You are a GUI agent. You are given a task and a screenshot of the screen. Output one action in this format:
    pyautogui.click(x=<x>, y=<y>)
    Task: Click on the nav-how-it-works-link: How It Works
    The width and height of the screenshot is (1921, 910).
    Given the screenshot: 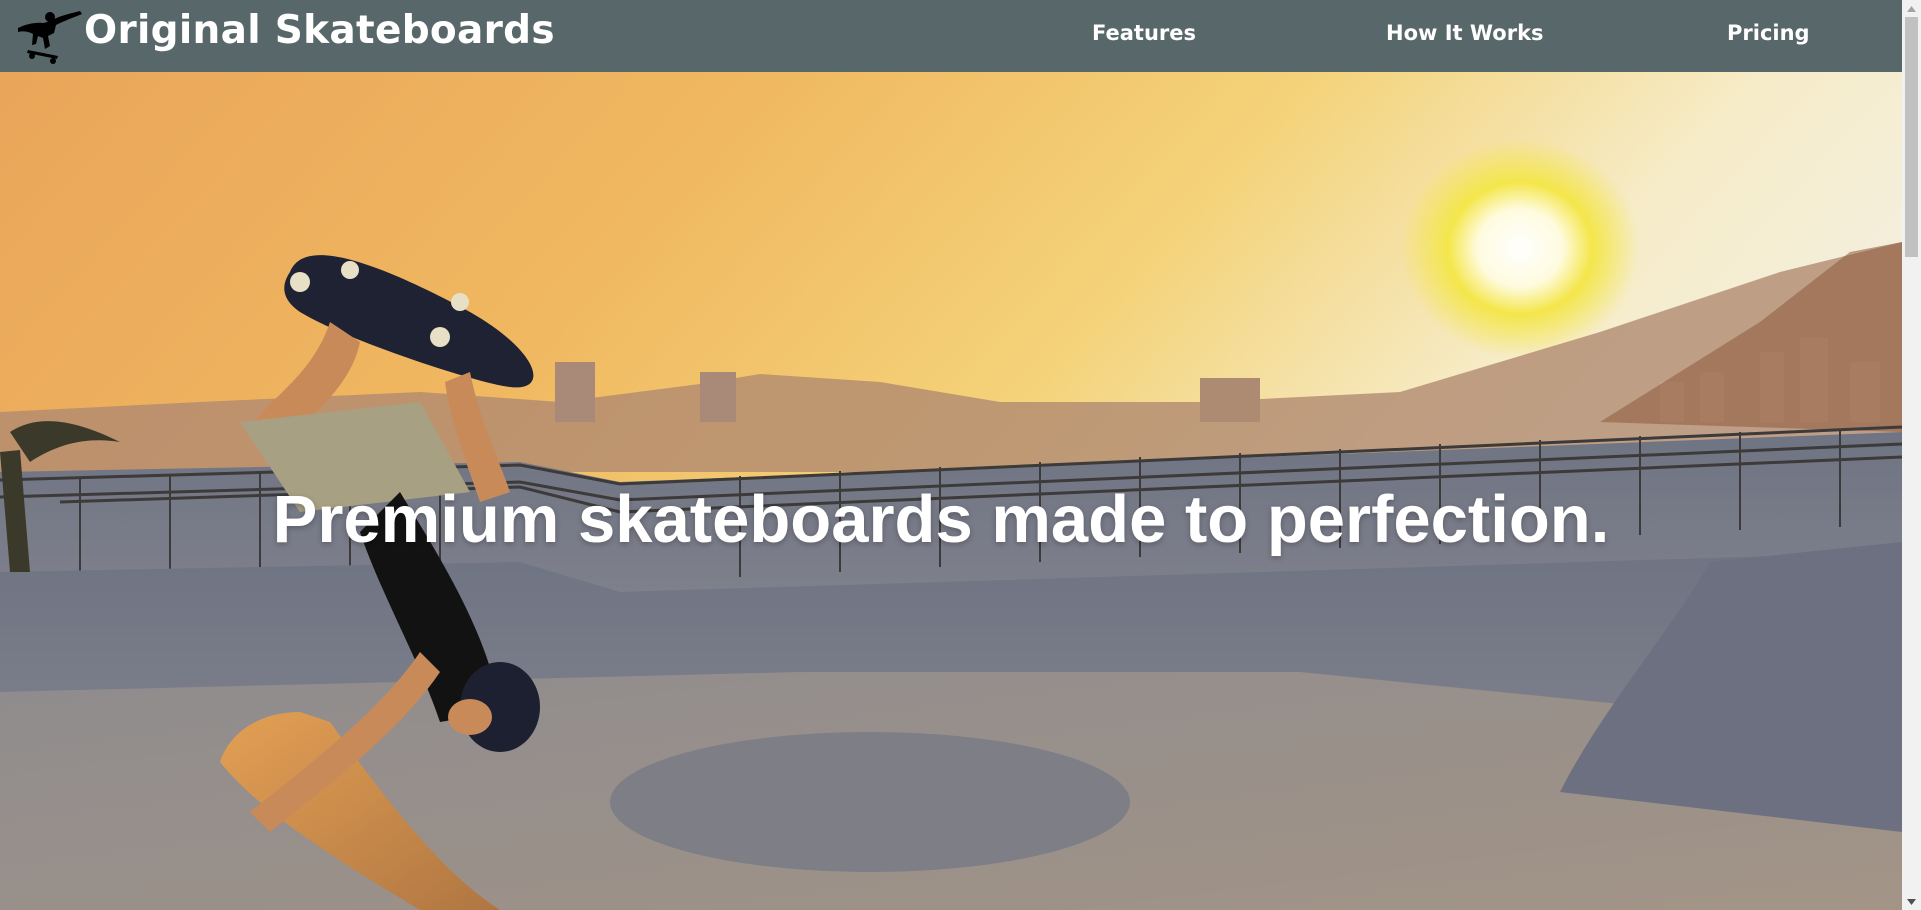 What is the action you would take?
    pyautogui.click(x=1465, y=33)
    